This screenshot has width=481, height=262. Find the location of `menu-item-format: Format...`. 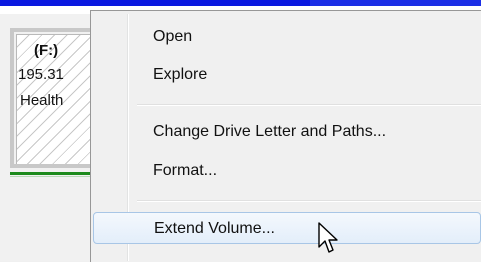

menu-item-format: Format... is located at coordinates (286, 171).